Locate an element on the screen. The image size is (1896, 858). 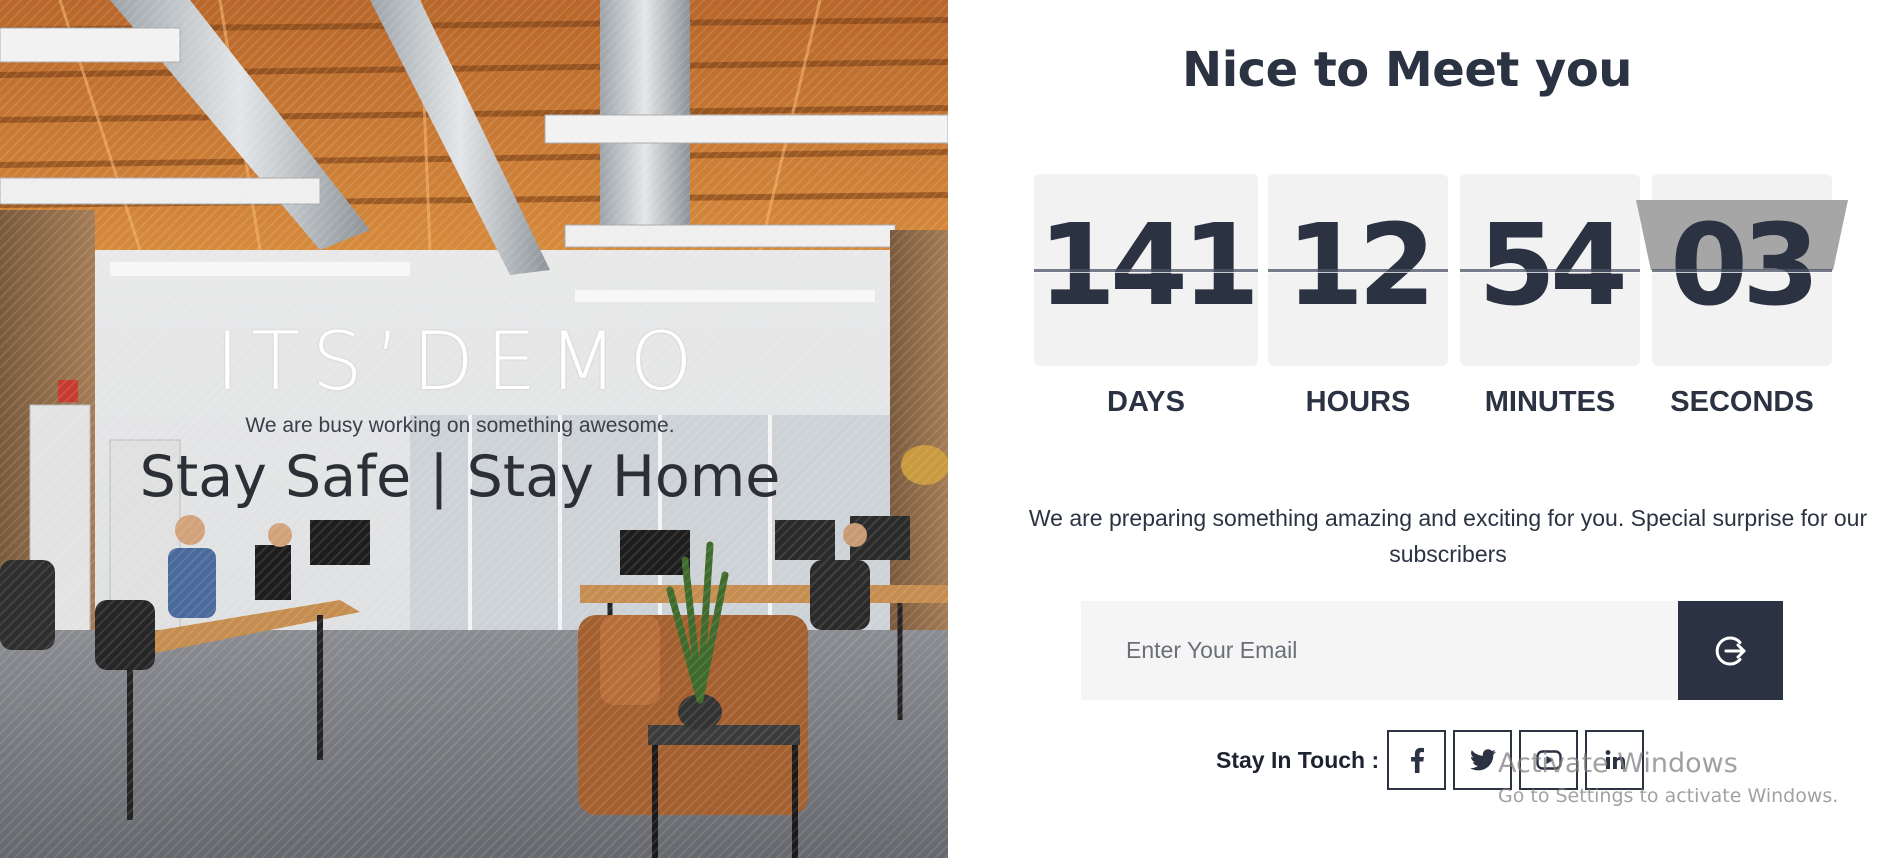
countdown-hours: 12 HOURS is located at coordinates (1358, 296).